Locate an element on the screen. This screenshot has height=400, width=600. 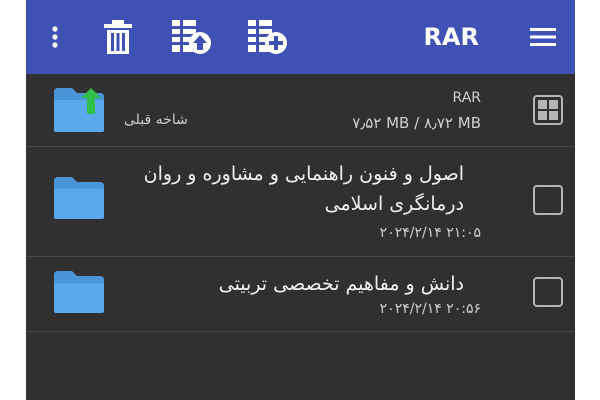
more-vert-icon is located at coordinates (55, 37).